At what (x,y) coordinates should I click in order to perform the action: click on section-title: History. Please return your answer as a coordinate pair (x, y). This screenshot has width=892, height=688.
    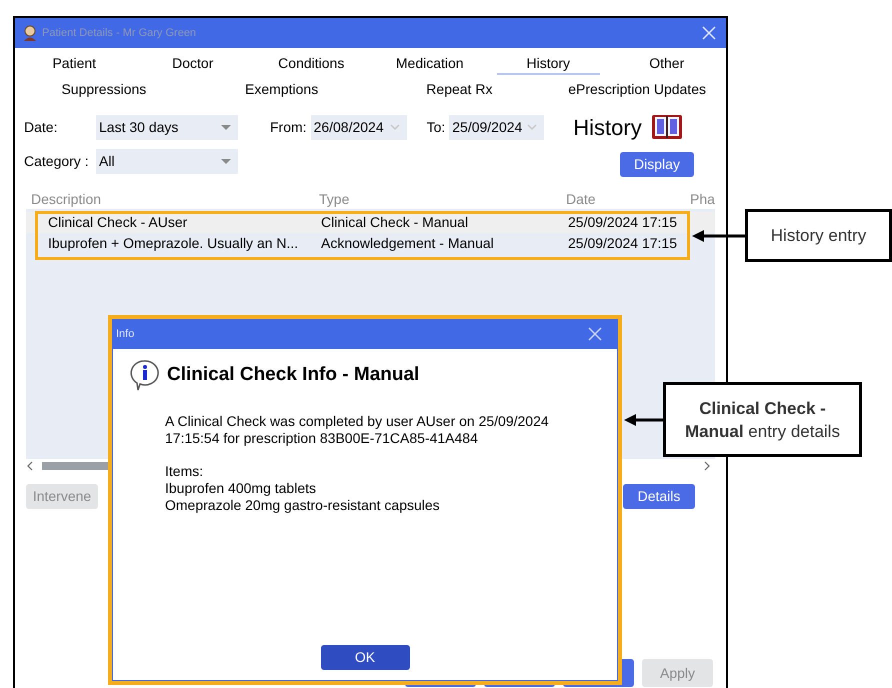
    Looking at the image, I should click on (607, 128).